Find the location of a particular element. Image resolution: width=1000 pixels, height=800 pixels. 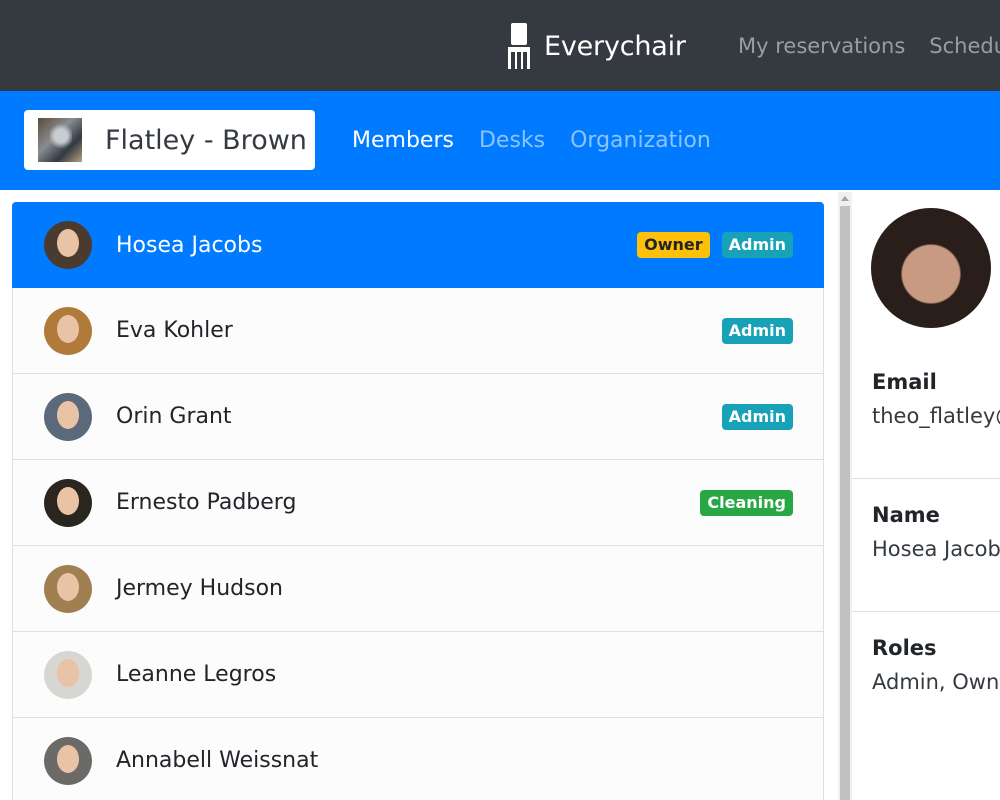

tab-members: Members is located at coordinates (403, 140).